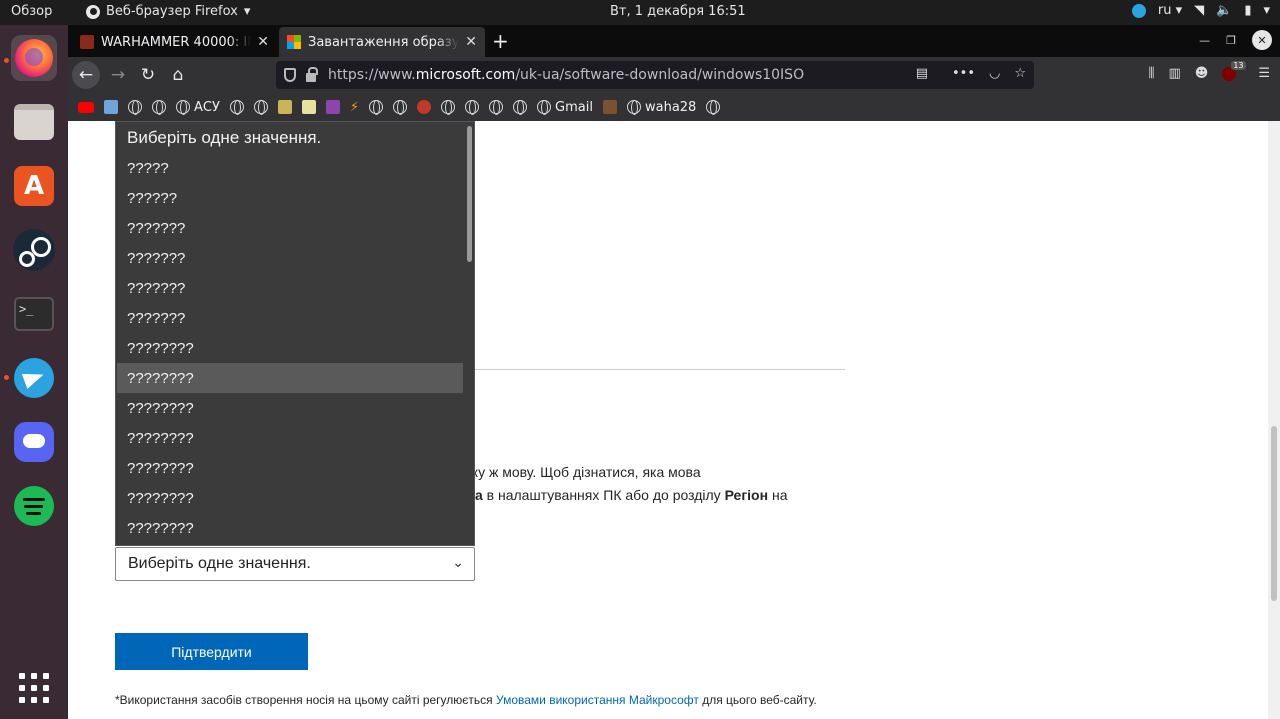 The width and height of the screenshot is (1280, 719). What do you see at coordinates (1231, 40) in the screenshot?
I see `maximize-icon: ❐` at bounding box center [1231, 40].